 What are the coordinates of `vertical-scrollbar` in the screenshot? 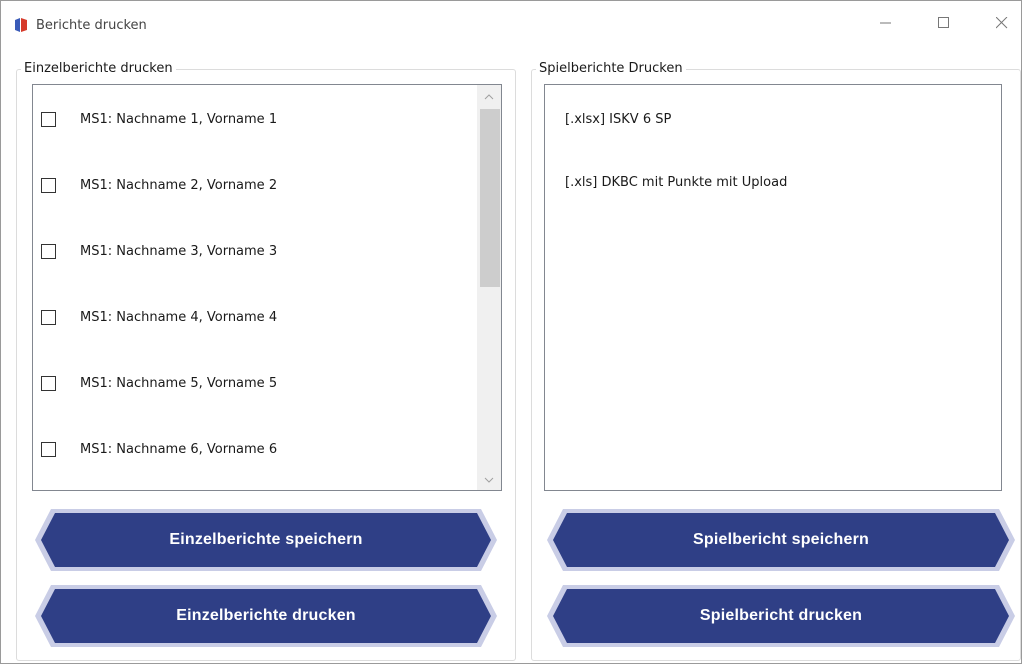 It's located at (489, 287).